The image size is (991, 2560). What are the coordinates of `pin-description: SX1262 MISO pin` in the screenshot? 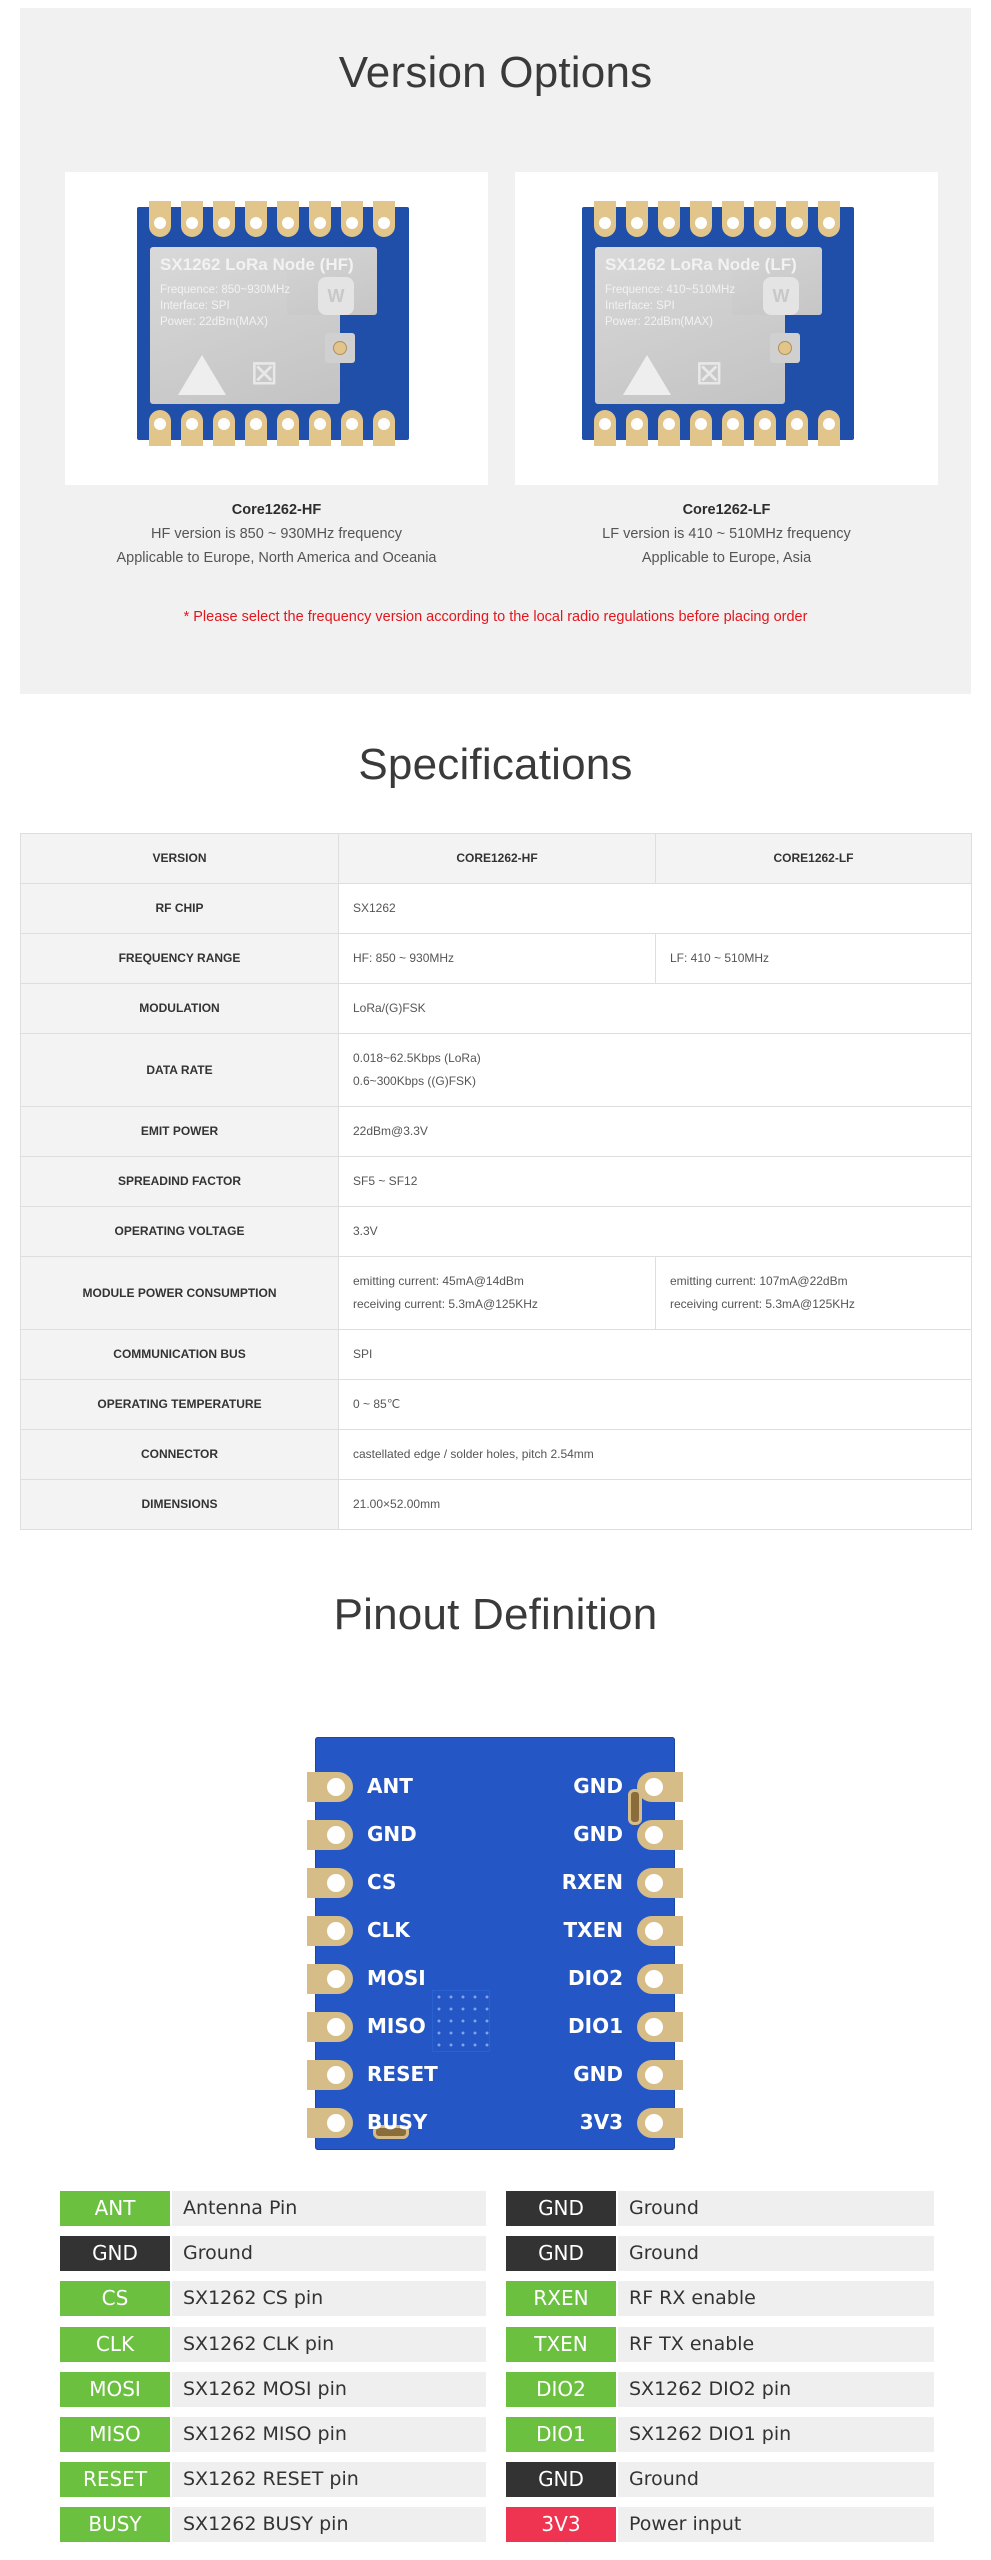 It's located at (329, 2434).